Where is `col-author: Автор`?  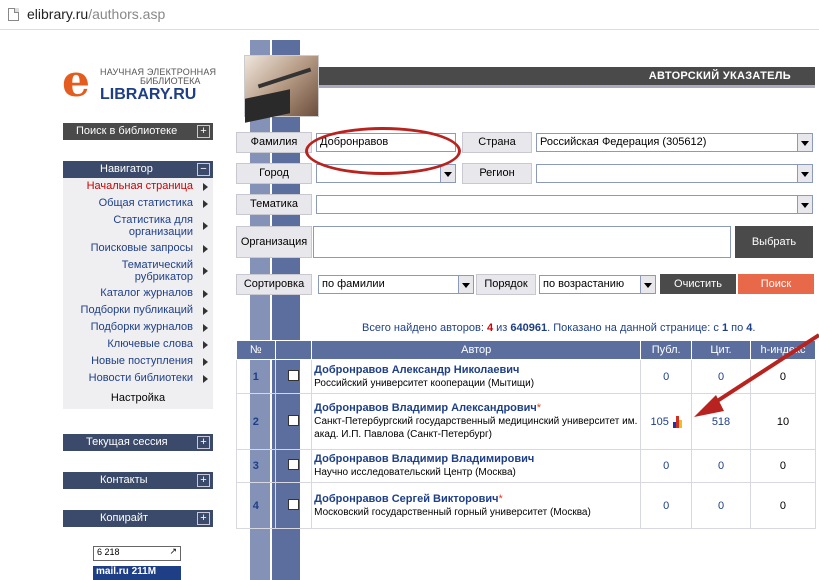 col-author: Автор is located at coordinates (476, 350).